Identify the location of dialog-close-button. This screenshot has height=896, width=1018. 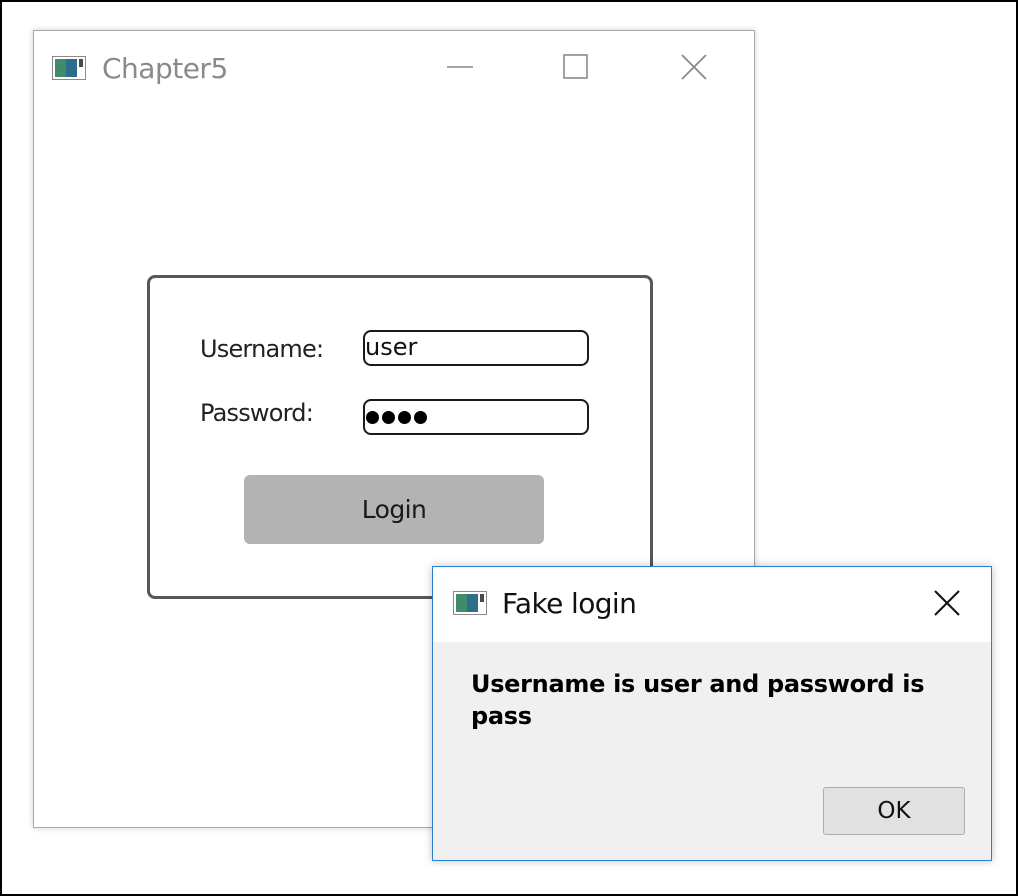
(947, 605).